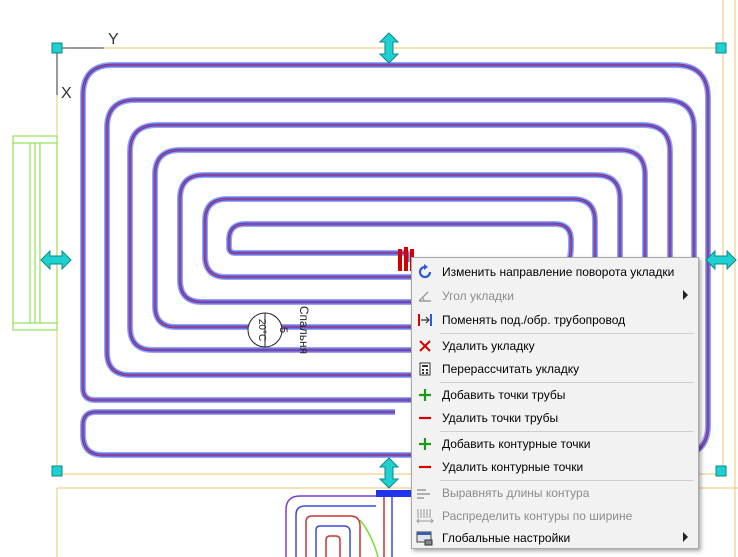  What do you see at coordinates (488, 346) in the screenshot?
I see `menu-item-label: Удалить укладку` at bounding box center [488, 346].